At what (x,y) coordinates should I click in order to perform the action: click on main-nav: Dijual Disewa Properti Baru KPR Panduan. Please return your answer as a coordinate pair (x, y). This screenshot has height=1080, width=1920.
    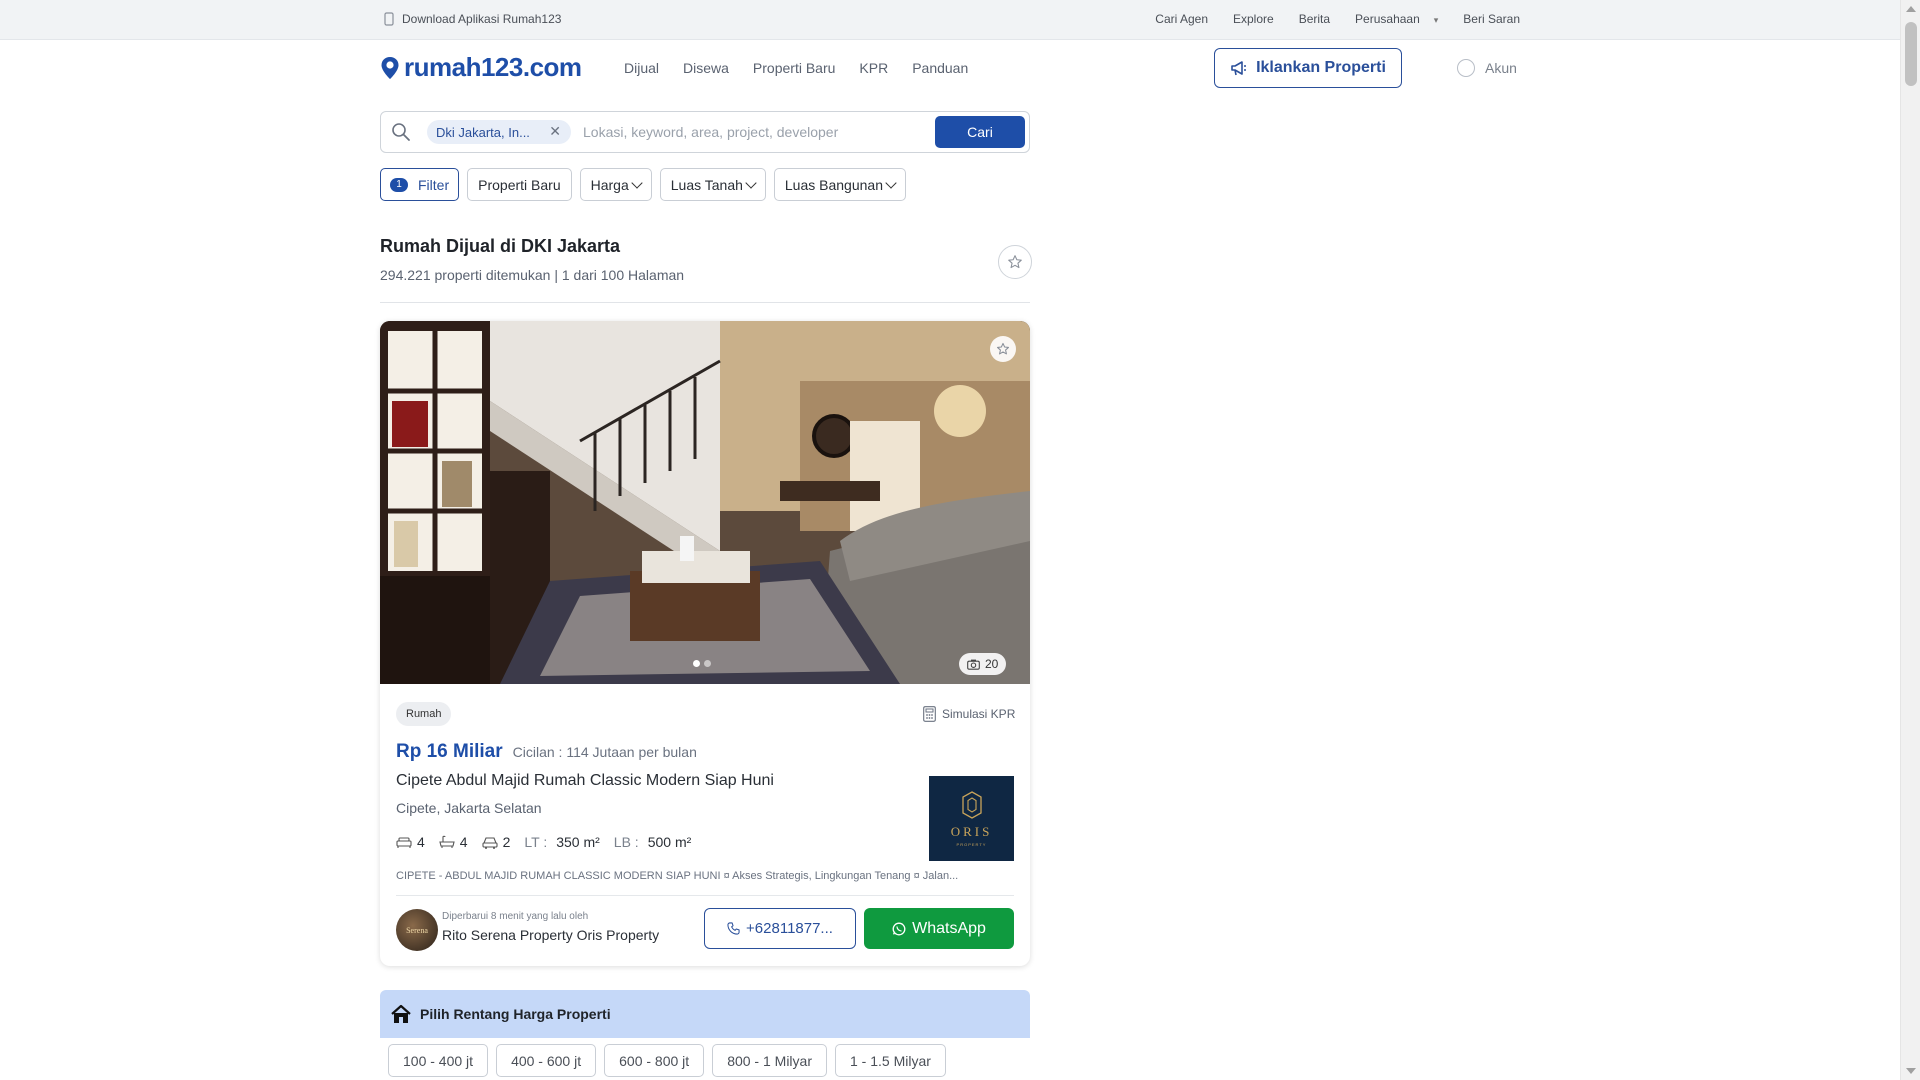
    Looking at the image, I should click on (796, 68).